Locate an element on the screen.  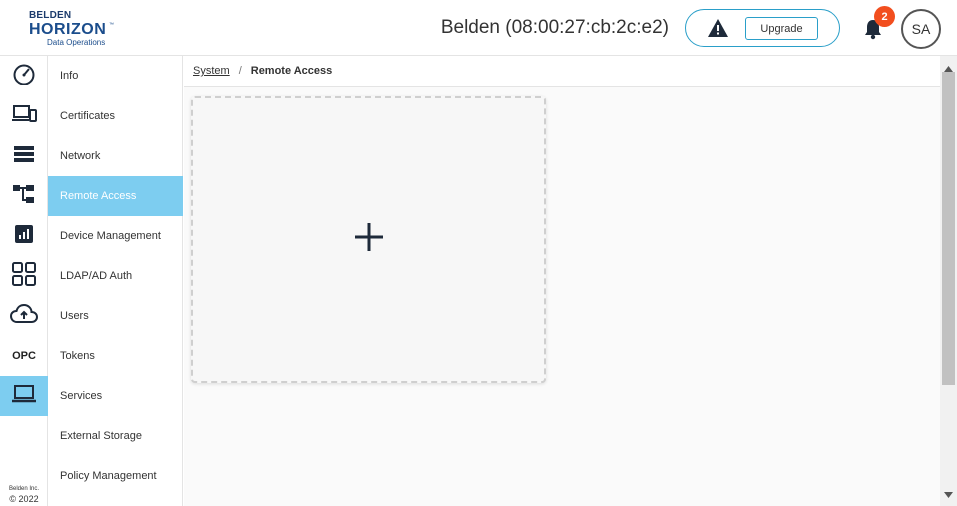
submenu-item-info: Info is located at coordinates (115, 76).